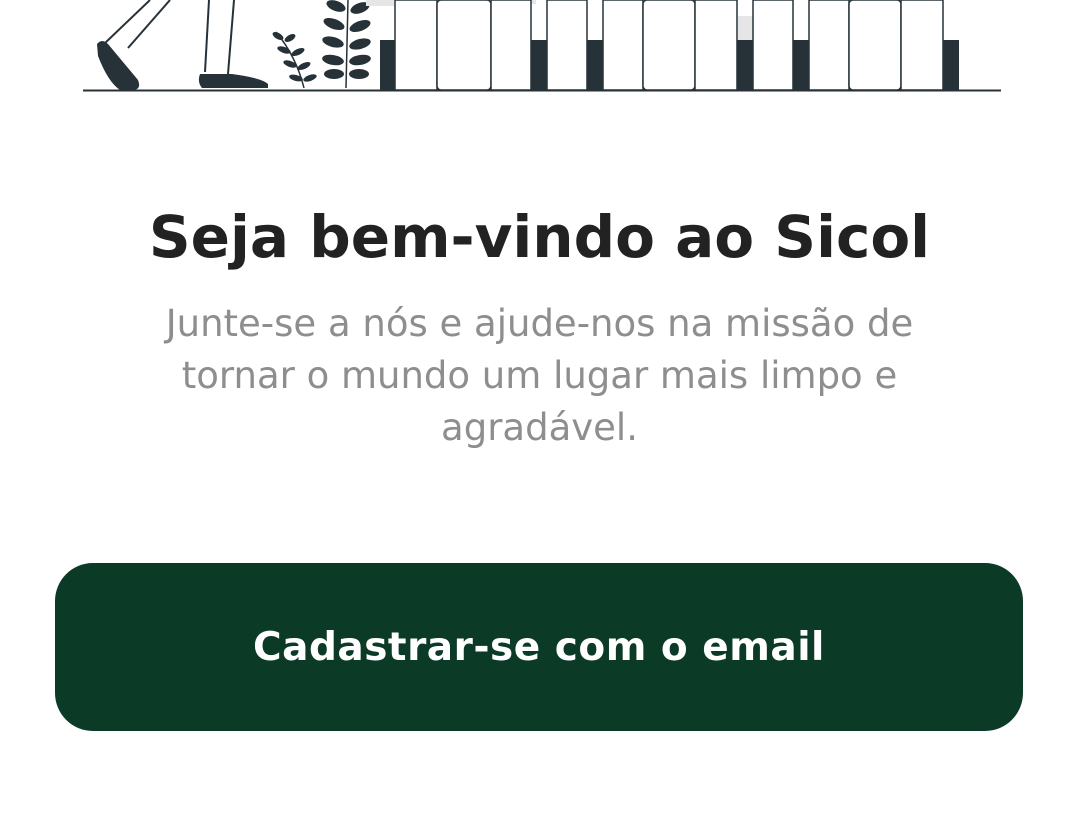 The height and width of the screenshot is (830, 1079). I want to click on signup-button-label: Cadastrar-se com o email, so click(539, 647).